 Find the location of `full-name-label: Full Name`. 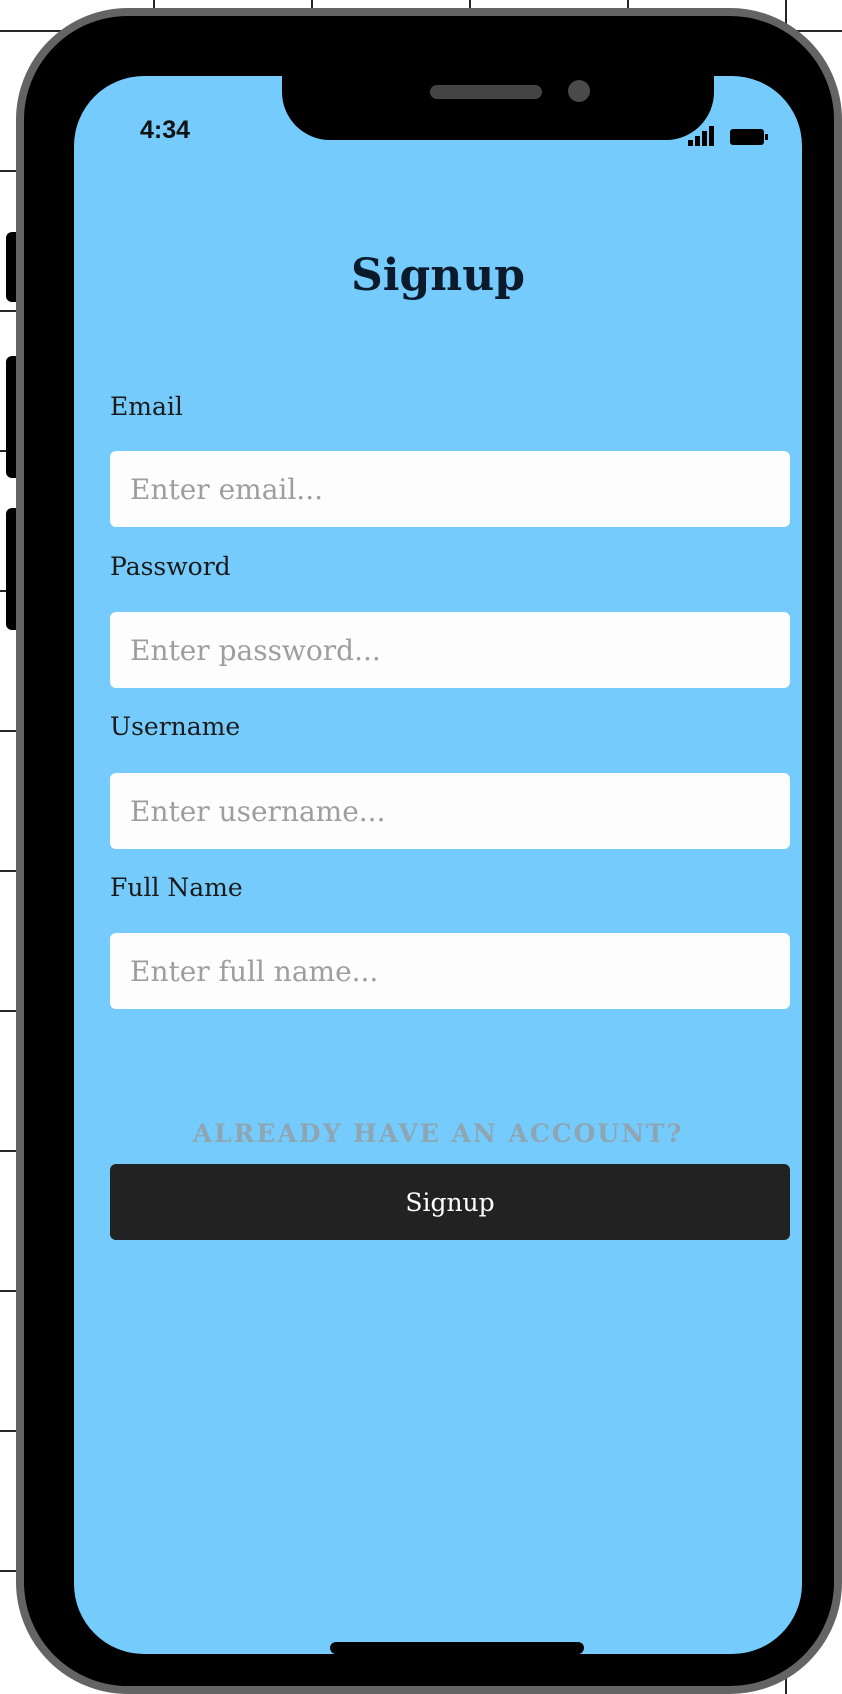

full-name-label: Full Name is located at coordinates (176, 887).